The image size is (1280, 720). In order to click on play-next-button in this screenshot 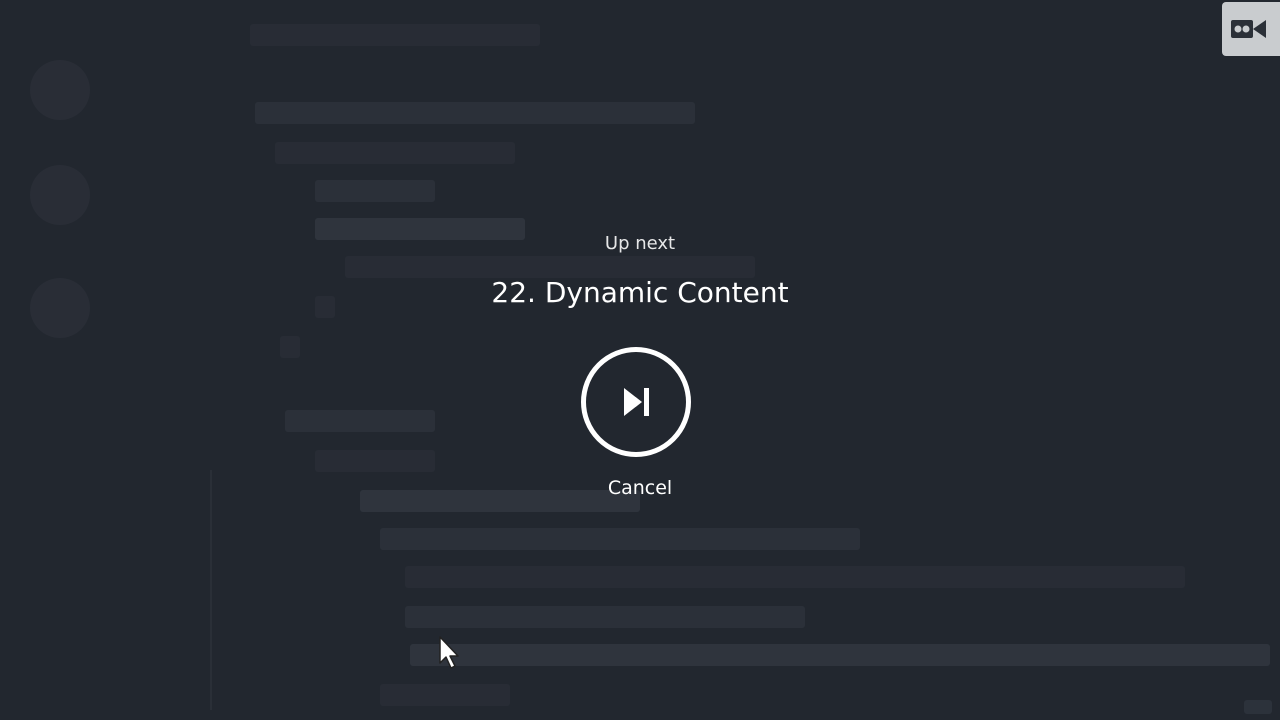, I will do `click(636, 402)`.